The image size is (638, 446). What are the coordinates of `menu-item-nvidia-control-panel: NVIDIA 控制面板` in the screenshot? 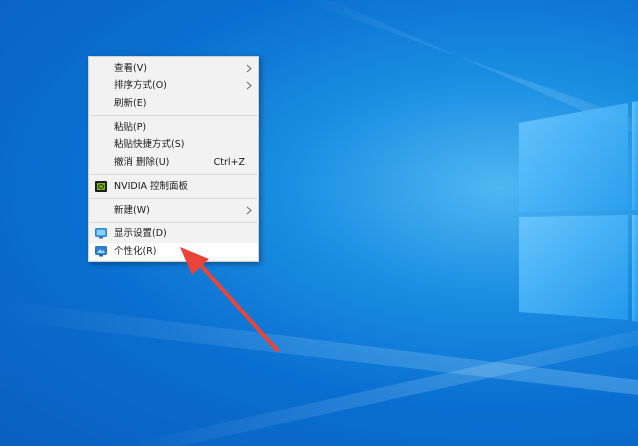 It's located at (173, 186).